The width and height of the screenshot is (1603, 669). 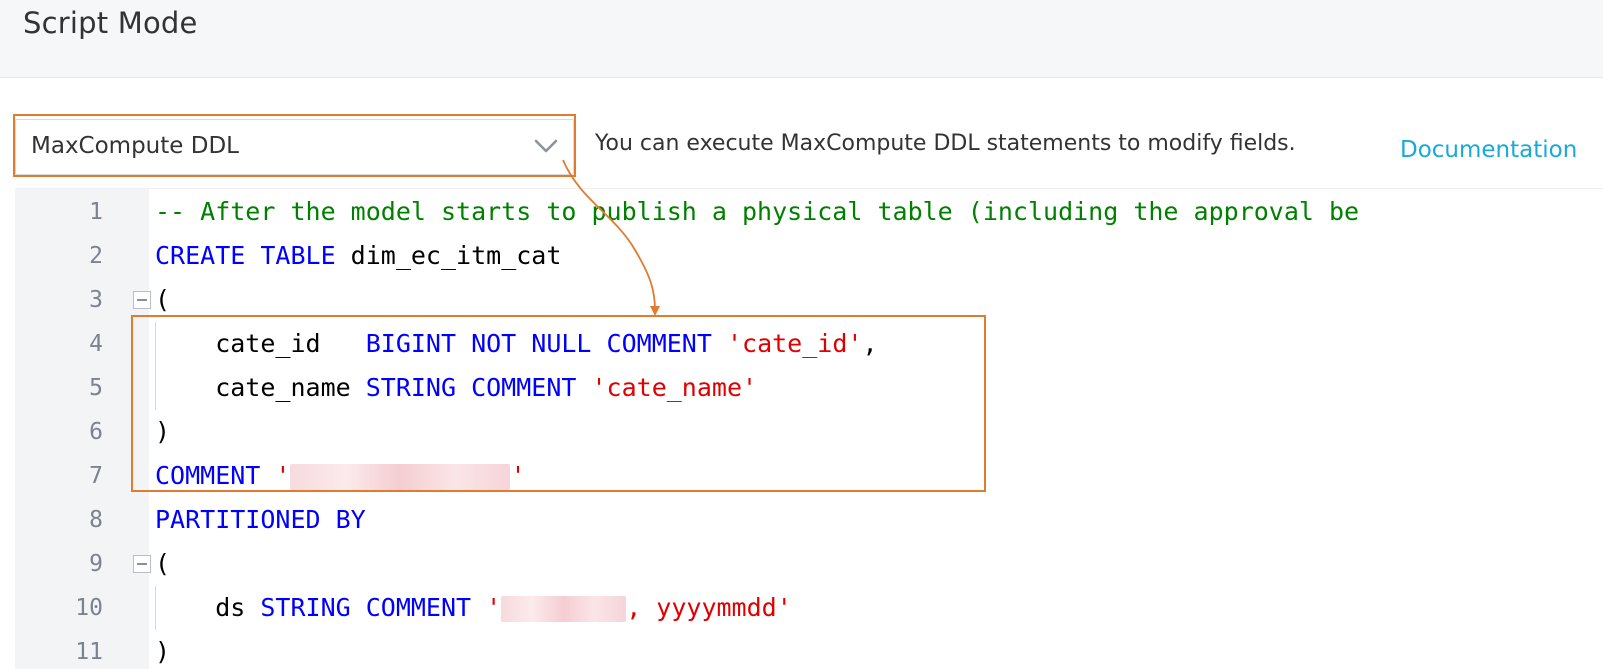 What do you see at coordinates (809, 476) in the screenshot?
I see `code-line: 7 COMMENT ' '` at bounding box center [809, 476].